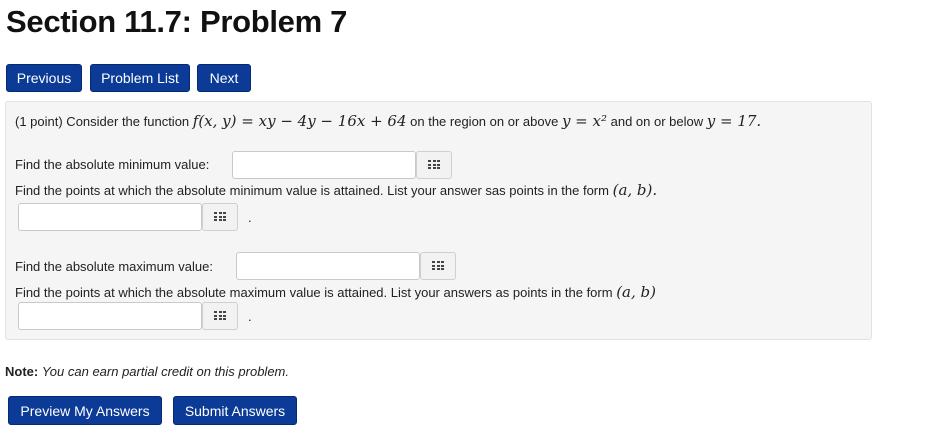 Image resolution: width=931 pixels, height=438 pixels. Describe the element at coordinates (114, 266) in the screenshot. I see `max-value-label: Find the absolute maximum value:` at that location.